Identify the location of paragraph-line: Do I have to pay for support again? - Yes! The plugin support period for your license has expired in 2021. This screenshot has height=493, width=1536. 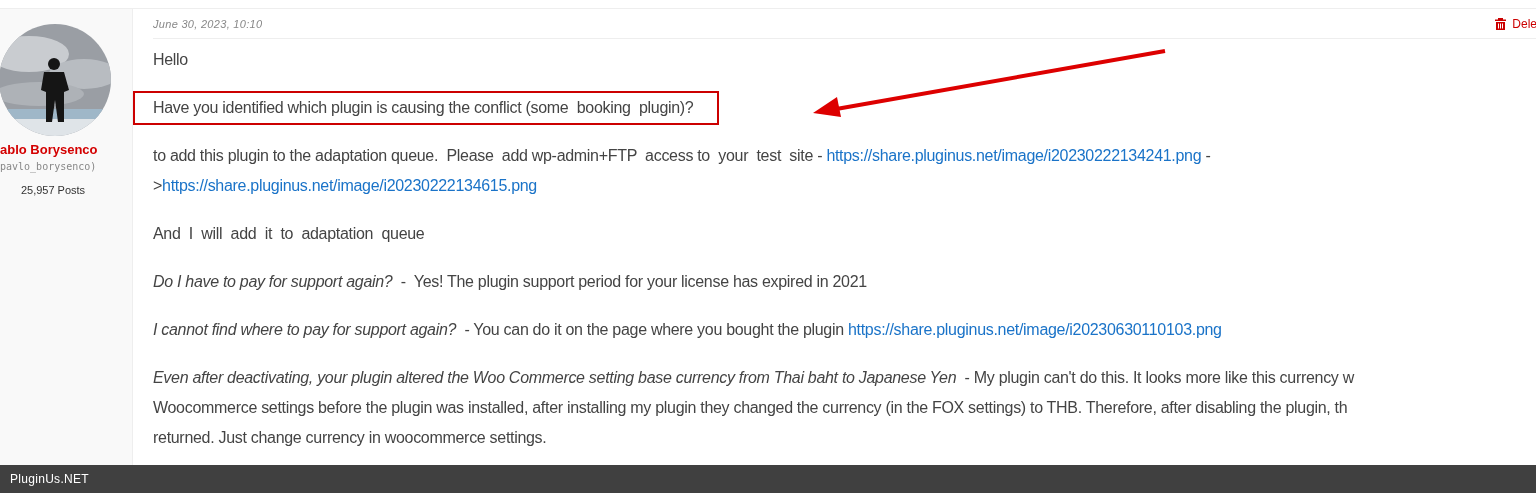
(510, 281).